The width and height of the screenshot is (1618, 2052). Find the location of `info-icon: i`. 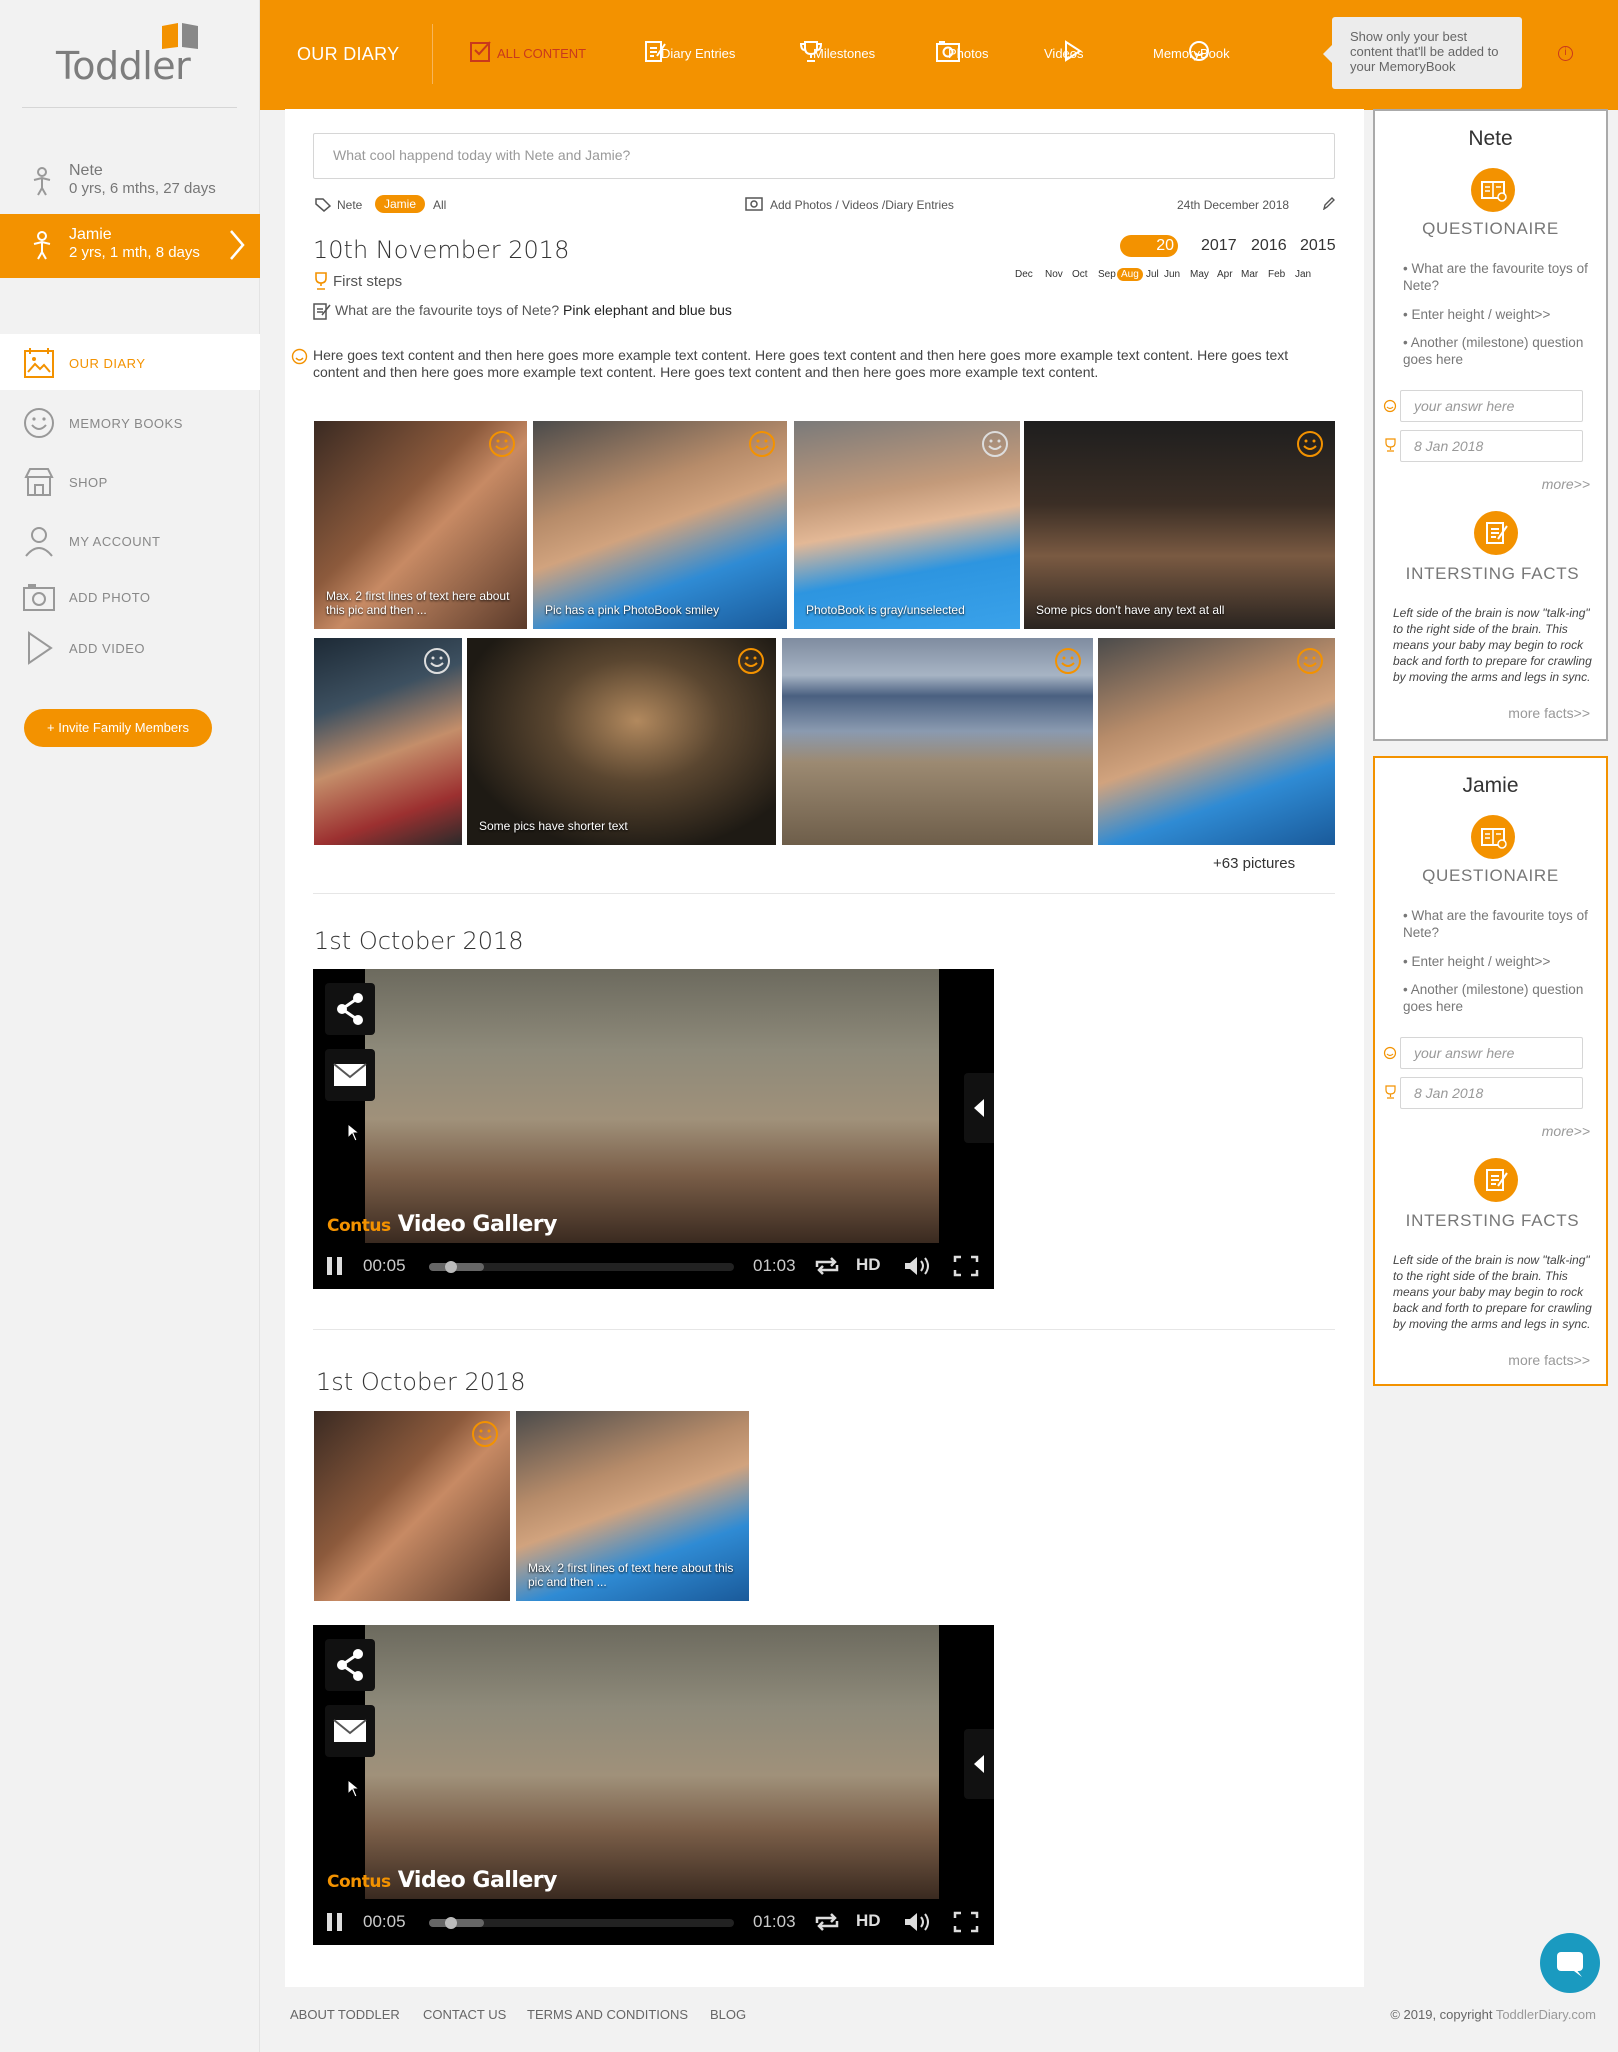

info-icon: i is located at coordinates (1565, 53).